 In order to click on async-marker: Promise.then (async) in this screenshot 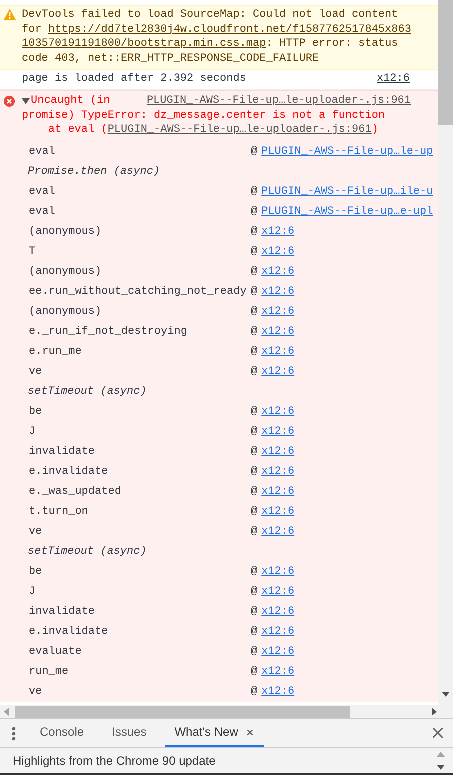, I will do `click(94, 172)`.